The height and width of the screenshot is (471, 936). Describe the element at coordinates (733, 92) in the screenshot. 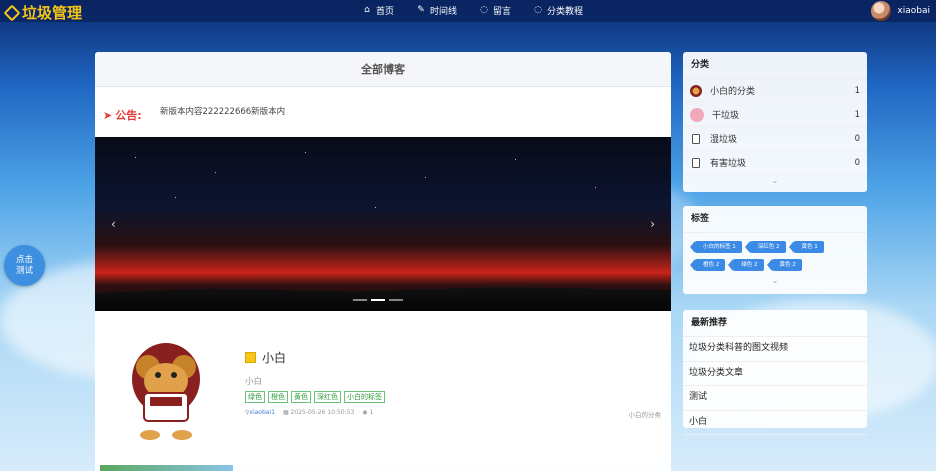

I see `category-name: 小白的分类` at that location.